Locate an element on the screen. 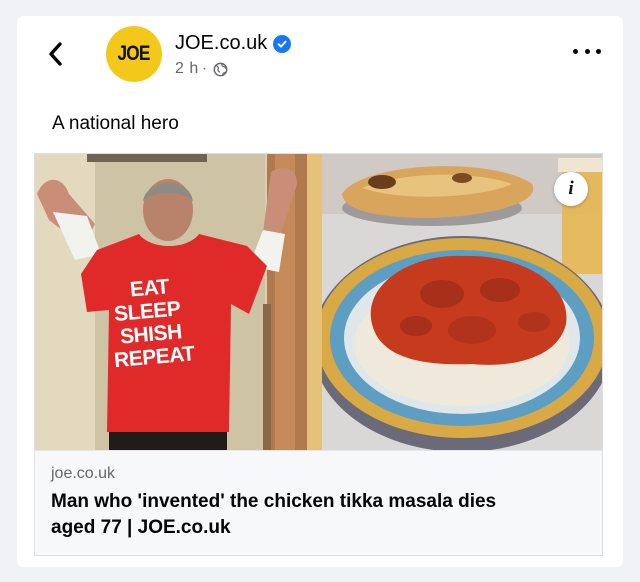  more-options-button is located at coordinates (587, 51).